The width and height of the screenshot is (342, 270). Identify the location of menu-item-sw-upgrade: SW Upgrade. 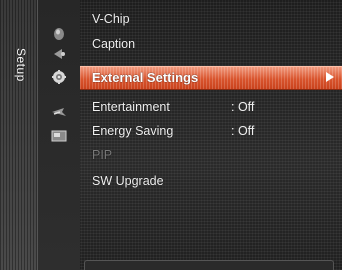
(211, 182).